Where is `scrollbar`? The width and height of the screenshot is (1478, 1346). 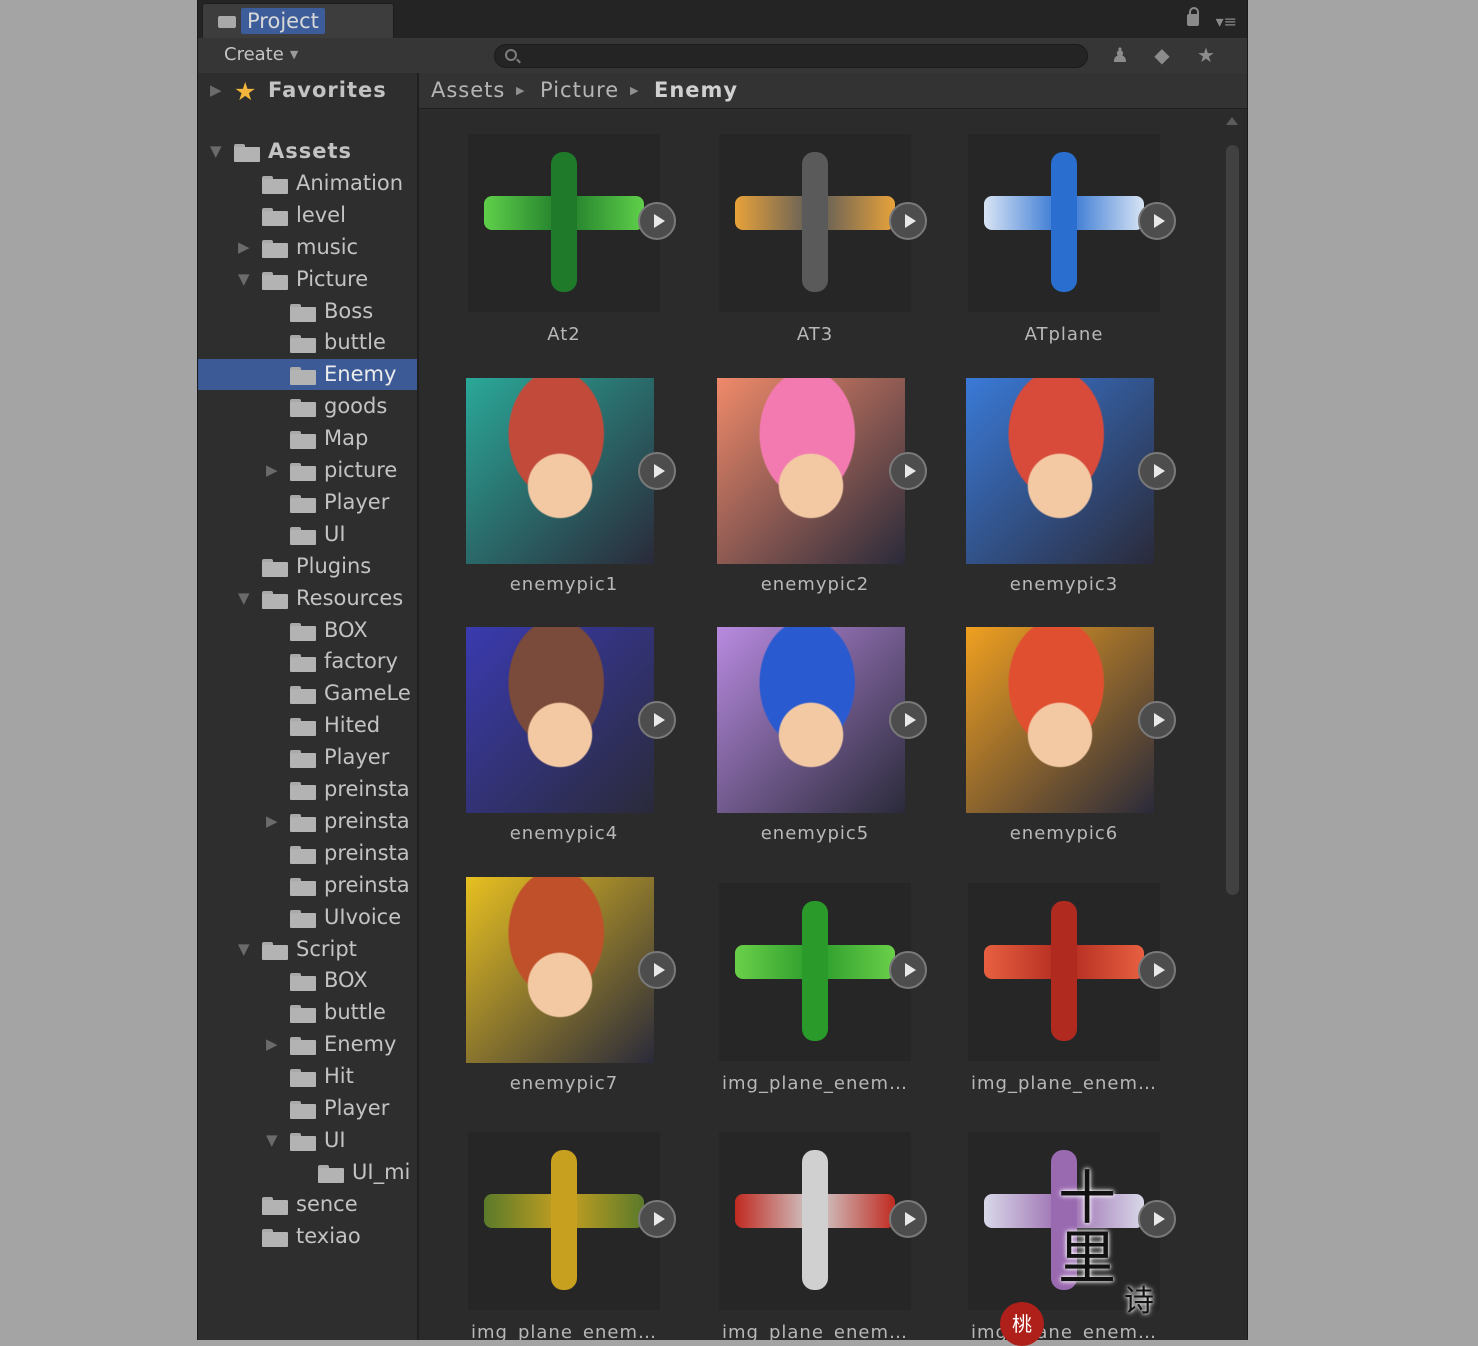 scrollbar is located at coordinates (1232, 726).